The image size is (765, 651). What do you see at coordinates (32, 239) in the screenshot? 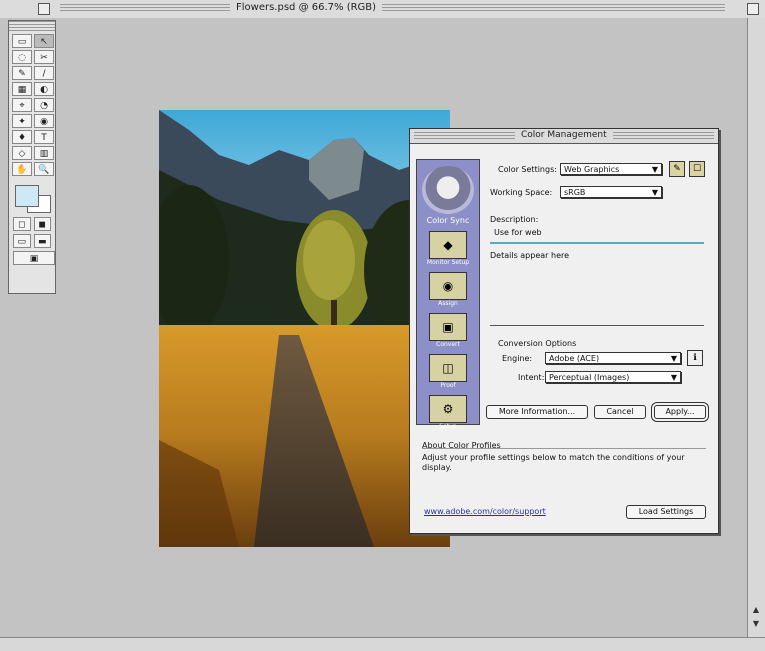
I see `screen-mode-buttons: ▭ ▬` at bounding box center [32, 239].